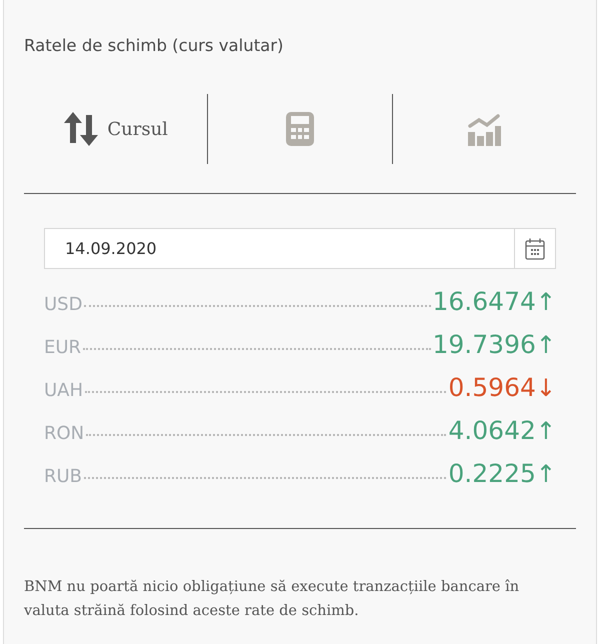  I want to click on rate-value: 4.0642, so click(492, 430).